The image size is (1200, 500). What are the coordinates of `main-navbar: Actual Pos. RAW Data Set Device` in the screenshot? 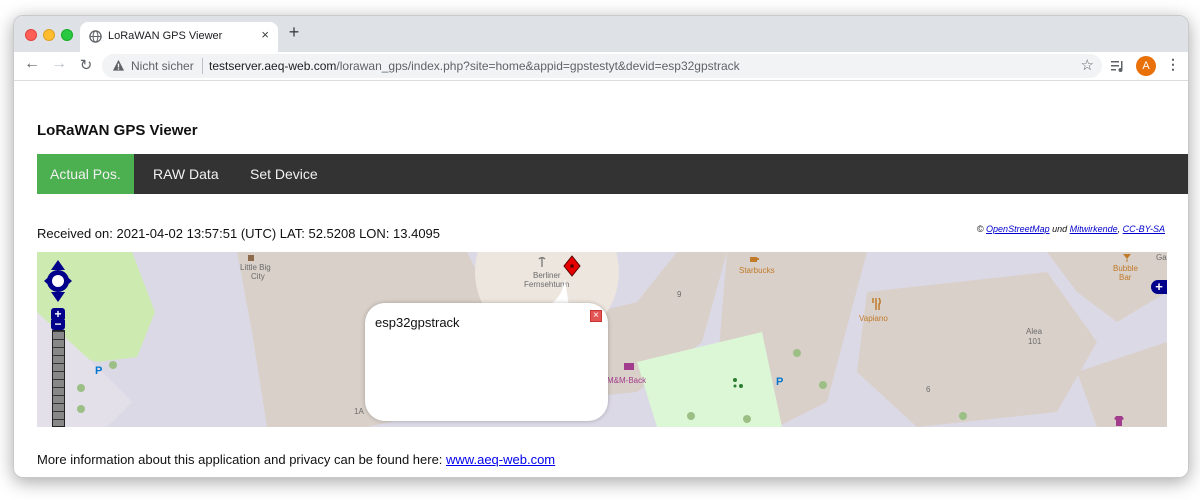 It's located at (612, 174).